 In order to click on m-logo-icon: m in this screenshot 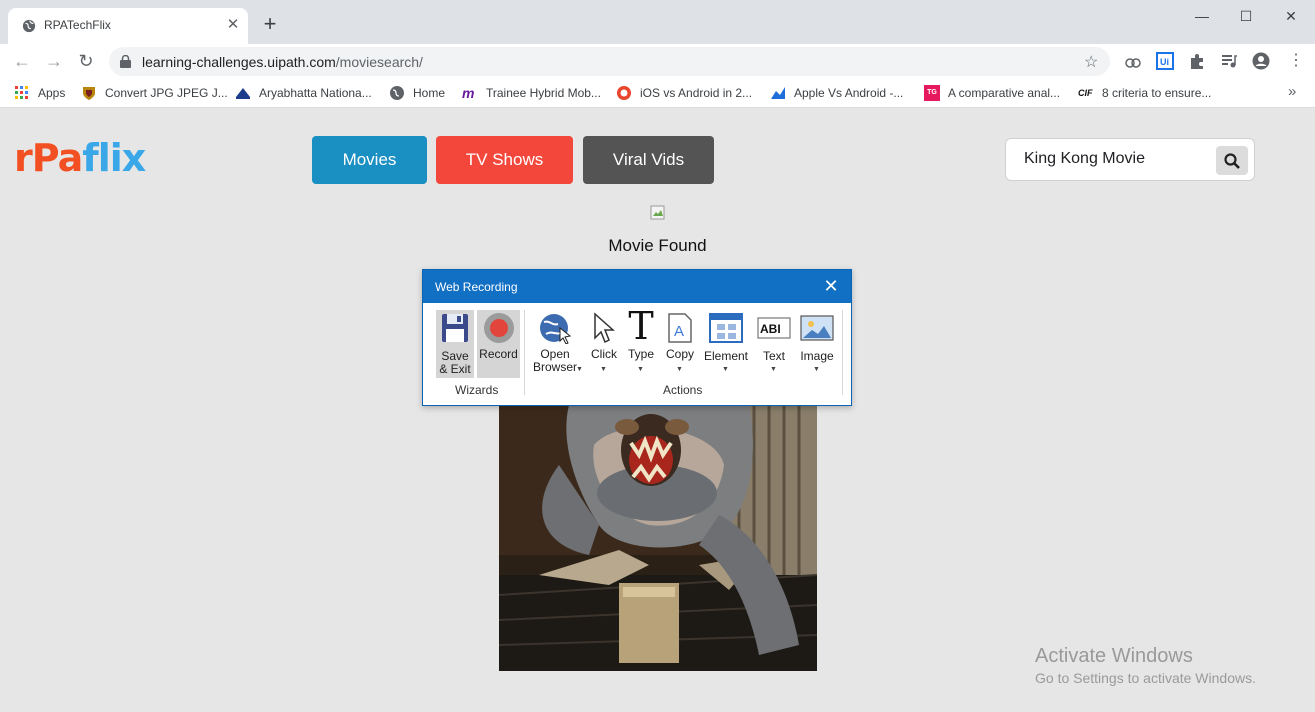, I will do `click(468, 93)`.